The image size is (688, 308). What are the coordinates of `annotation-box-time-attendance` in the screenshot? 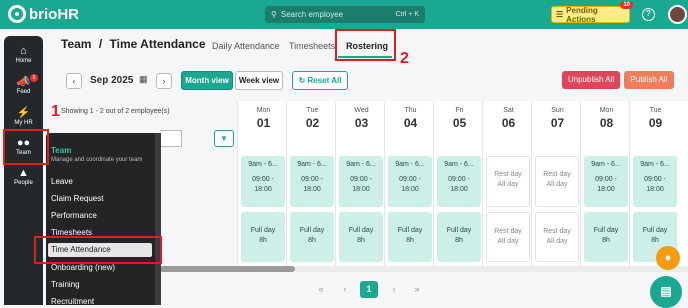 It's located at (98, 250).